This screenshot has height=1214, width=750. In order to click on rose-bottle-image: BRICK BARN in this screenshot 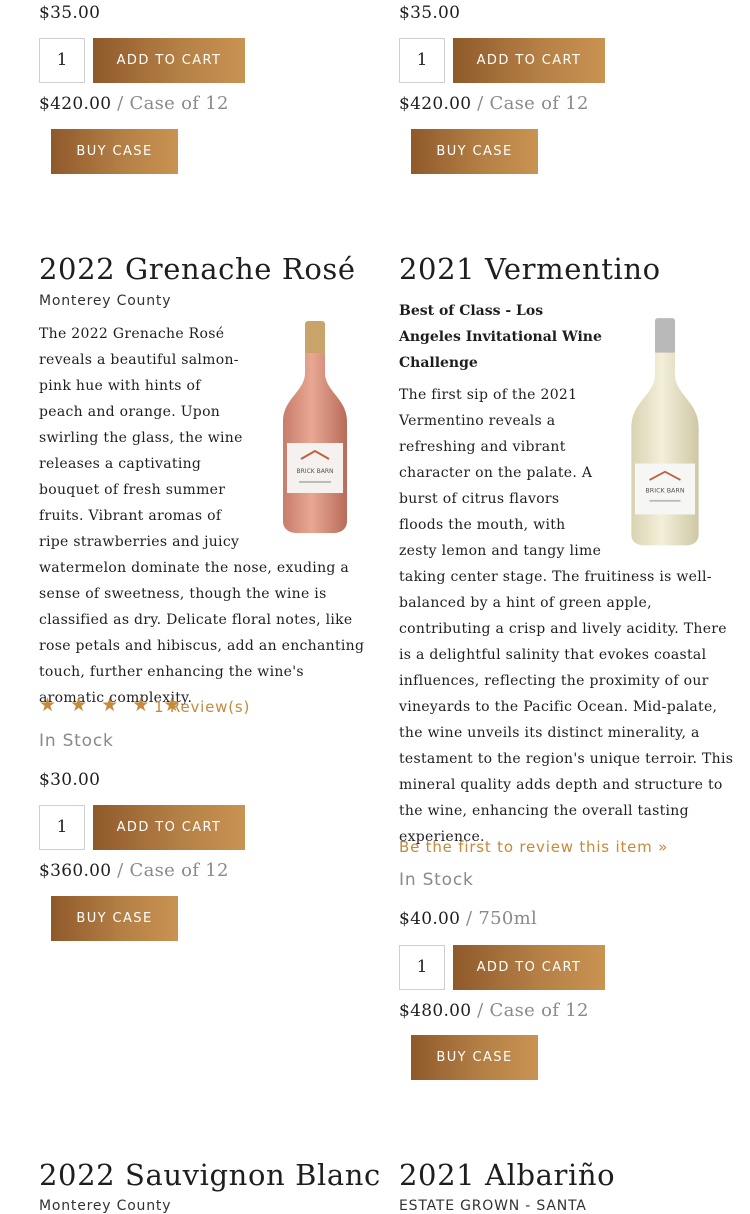, I will do `click(314, 428)`.